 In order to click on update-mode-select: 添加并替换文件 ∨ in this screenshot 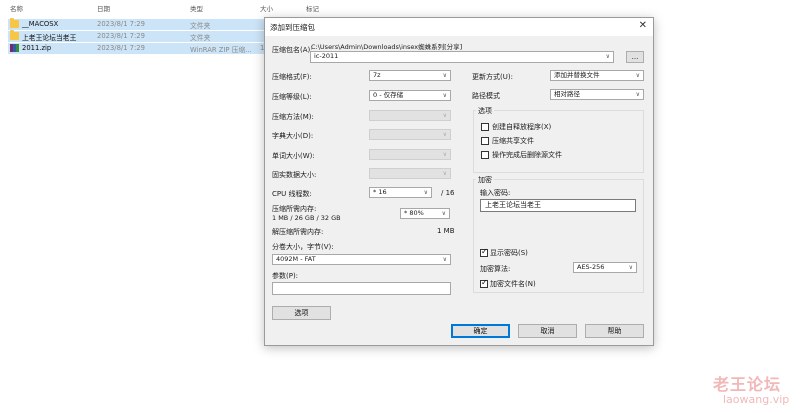, I will do `click(597, 75)`.